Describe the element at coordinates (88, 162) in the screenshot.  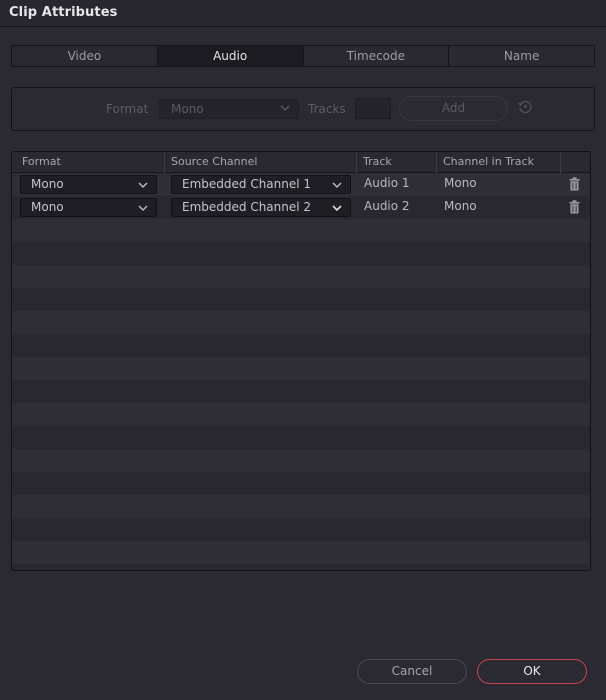
I see `column-header-format: Format` at that location.